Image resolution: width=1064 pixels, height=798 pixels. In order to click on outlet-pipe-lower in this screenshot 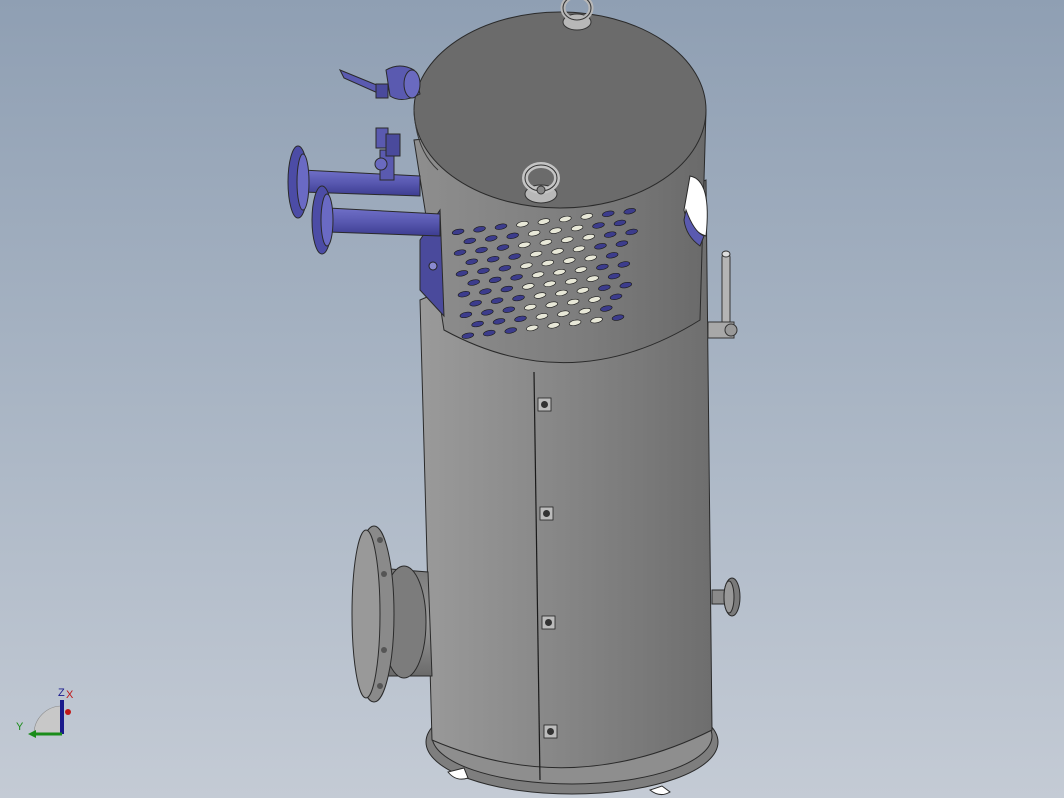, I will do `click(384, 222)`.